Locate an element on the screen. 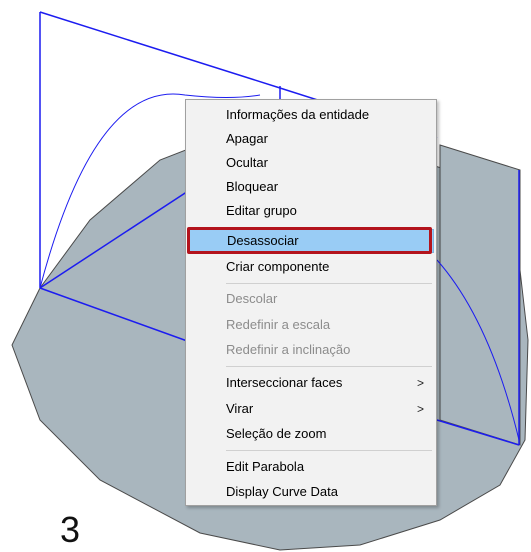  menu-item-label: Virar is located at coordinates (240, 408).